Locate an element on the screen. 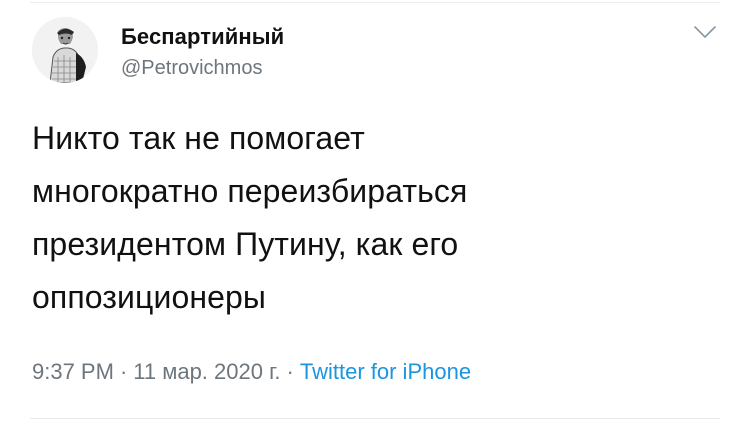 The image size is (750, 428). portrait-sketch-icon is located at coordinates (65, 50).